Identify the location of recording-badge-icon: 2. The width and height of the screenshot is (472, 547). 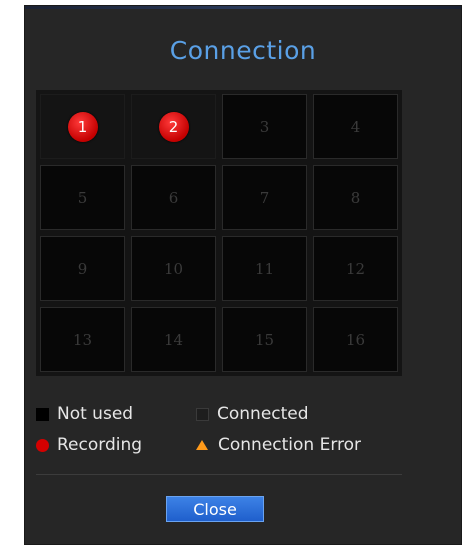
(173, 126).